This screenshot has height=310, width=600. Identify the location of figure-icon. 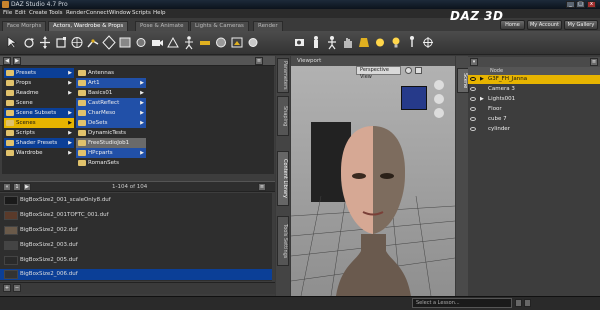
(316, 42).